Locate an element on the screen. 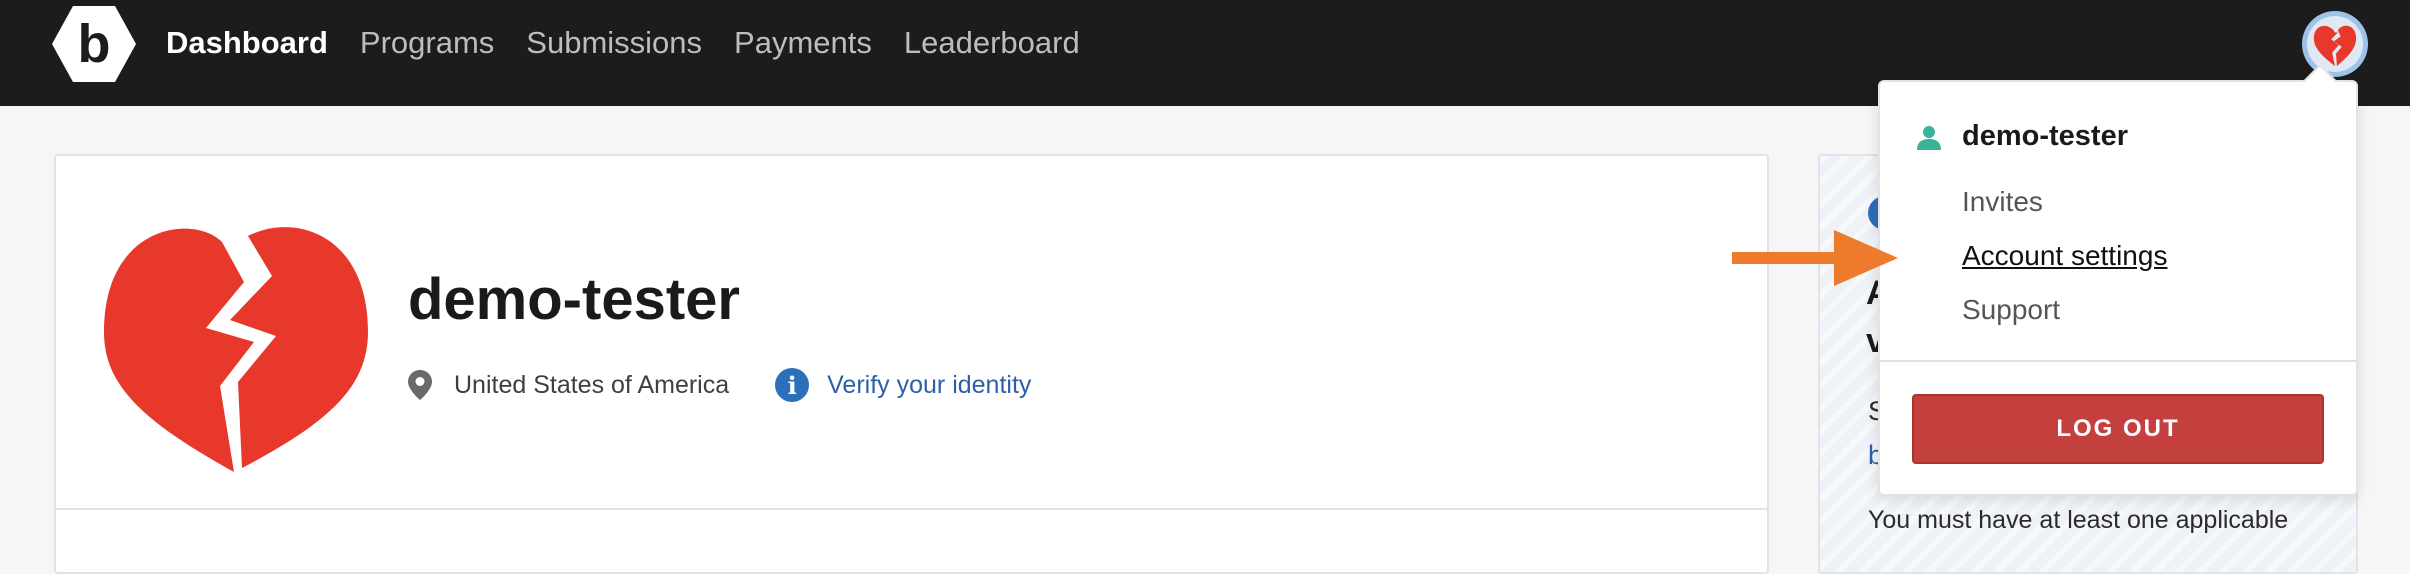  logout-button: LOG OUT is located at coordinates (2118, 429).